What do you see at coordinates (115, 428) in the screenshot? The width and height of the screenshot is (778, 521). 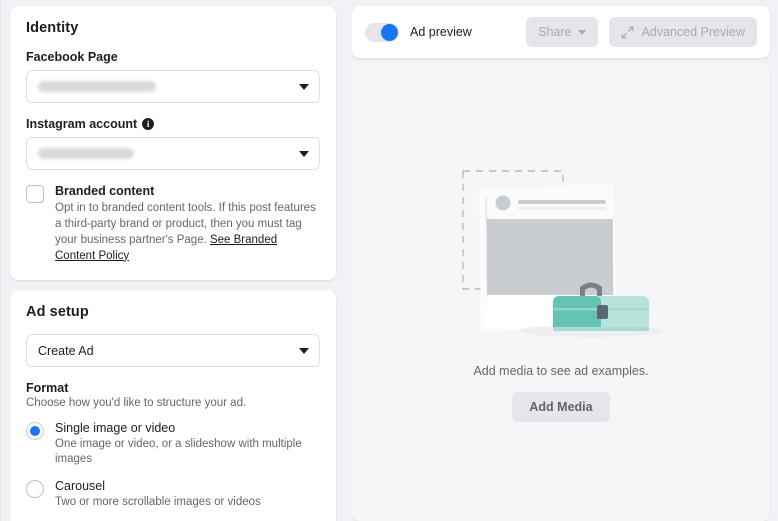 I see `format-option-title: Single image or video` at bounding box center [115, 428].